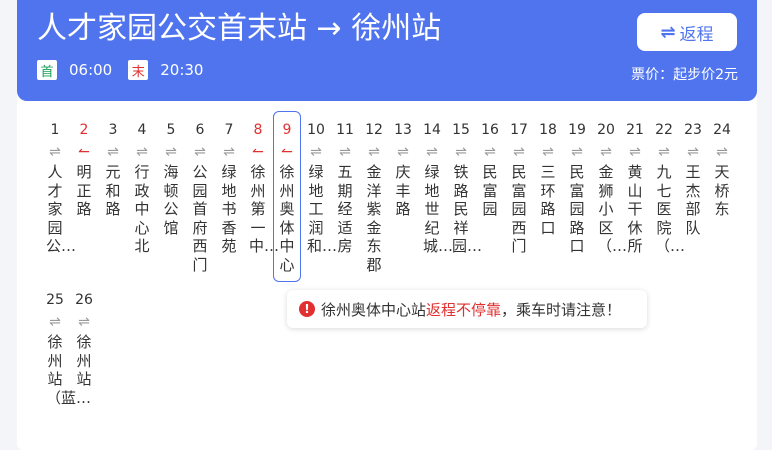 The height and width of the screenshot is (450, 772). What do you see at coordinates (171, 130) in the screenshot?
I see `stop-number: 5` at bounding box center [171, 130].